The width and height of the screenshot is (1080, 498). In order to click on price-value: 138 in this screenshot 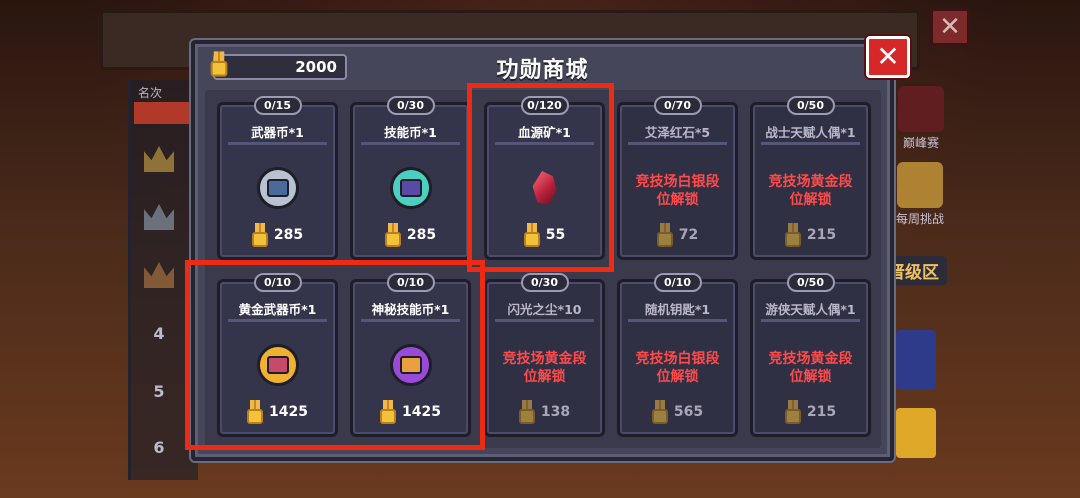, I will do `click(555, 412)`.